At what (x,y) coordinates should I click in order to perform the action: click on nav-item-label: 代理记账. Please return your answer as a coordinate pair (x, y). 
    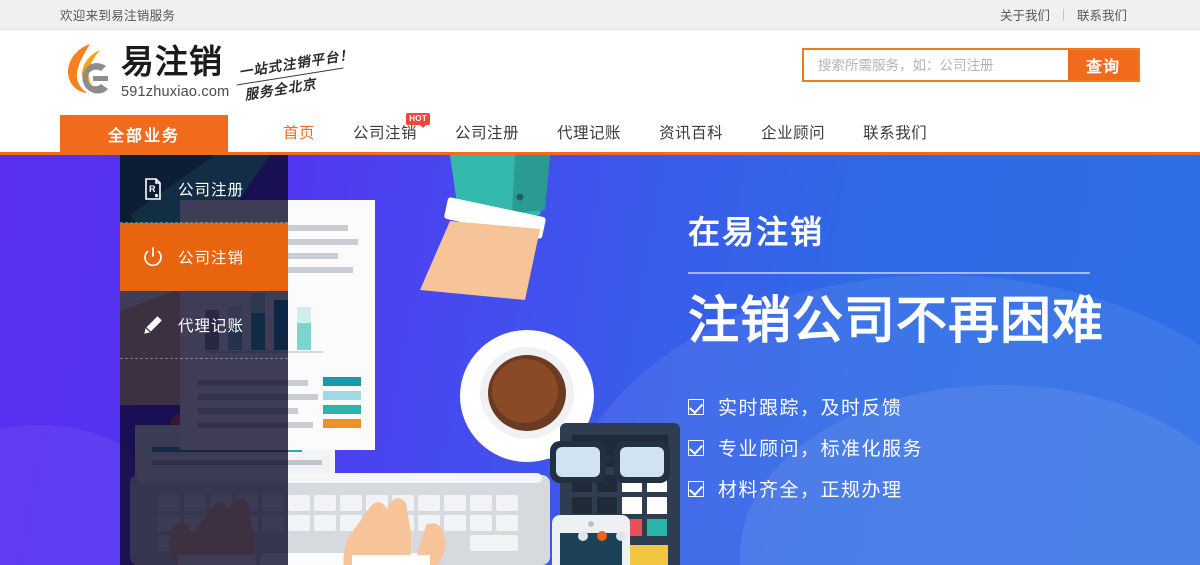
    Looking at the image, I should click on (589, 133).